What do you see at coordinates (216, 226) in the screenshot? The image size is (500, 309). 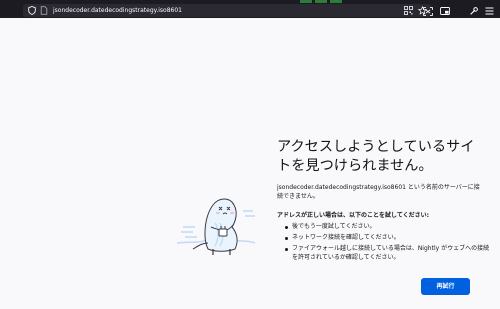 I see `broken-connection-dinosaur-illustration` at bounding box center [216, 226].